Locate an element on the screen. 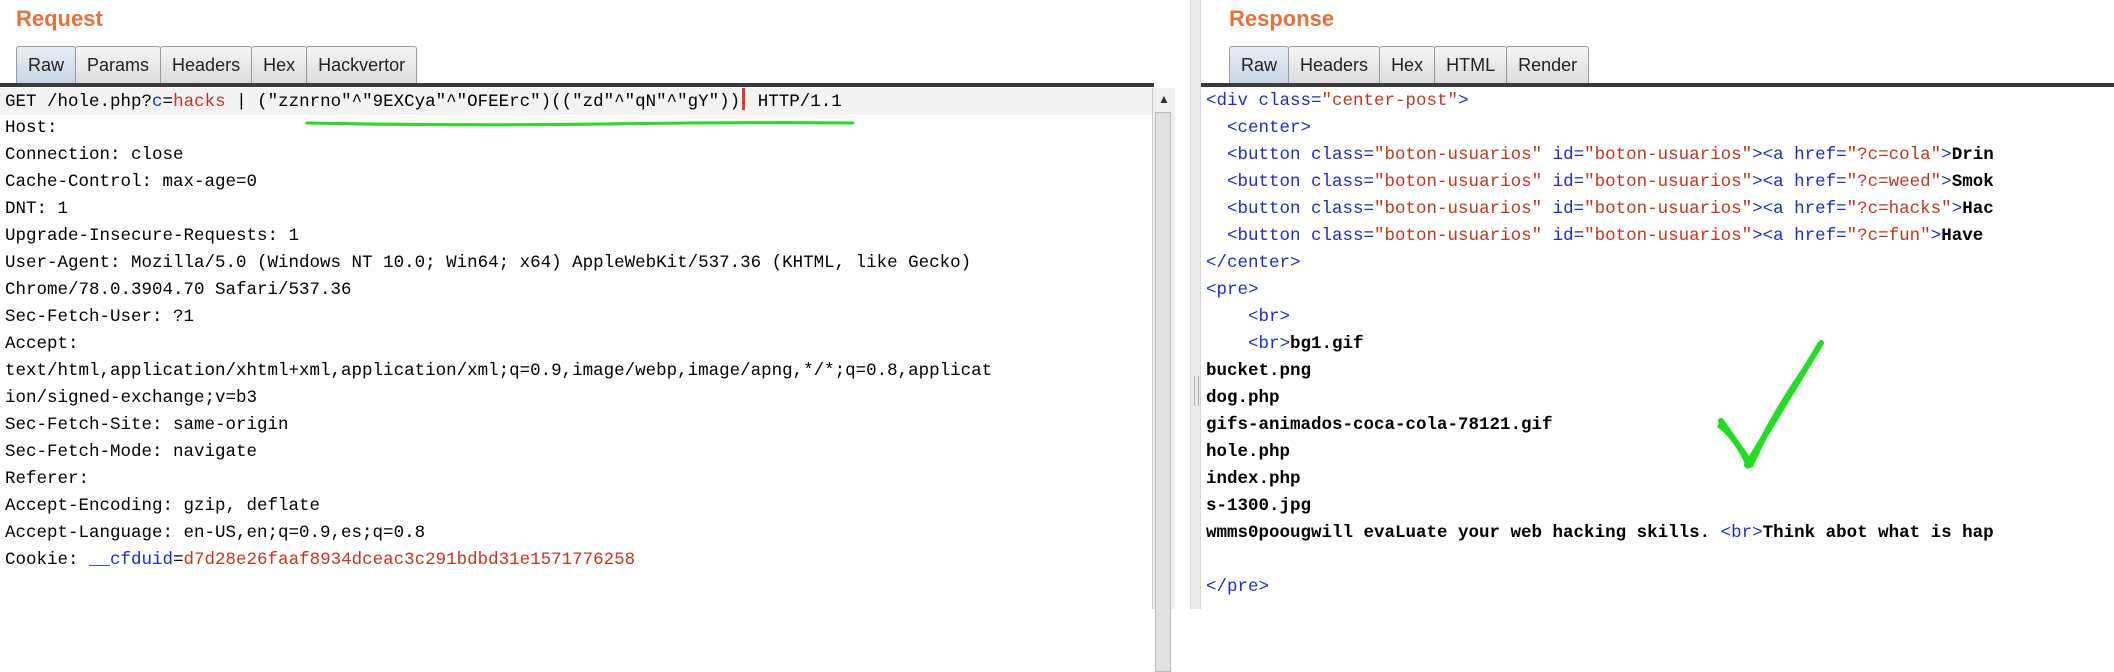 The height and width of the screenshot is (672, 2114). button-text: Hac is located at coordinates (1978, 209).